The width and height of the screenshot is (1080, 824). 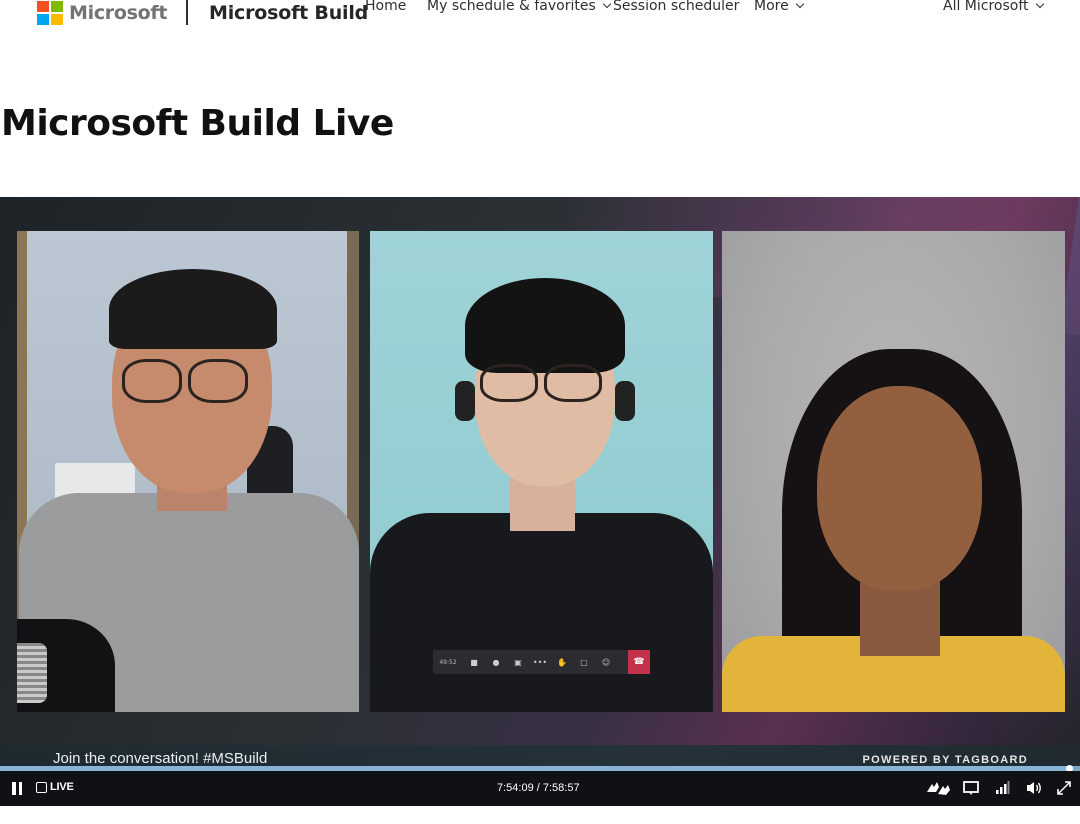 I want to click on nav-home-label: Home, so click(x=386, y=7).